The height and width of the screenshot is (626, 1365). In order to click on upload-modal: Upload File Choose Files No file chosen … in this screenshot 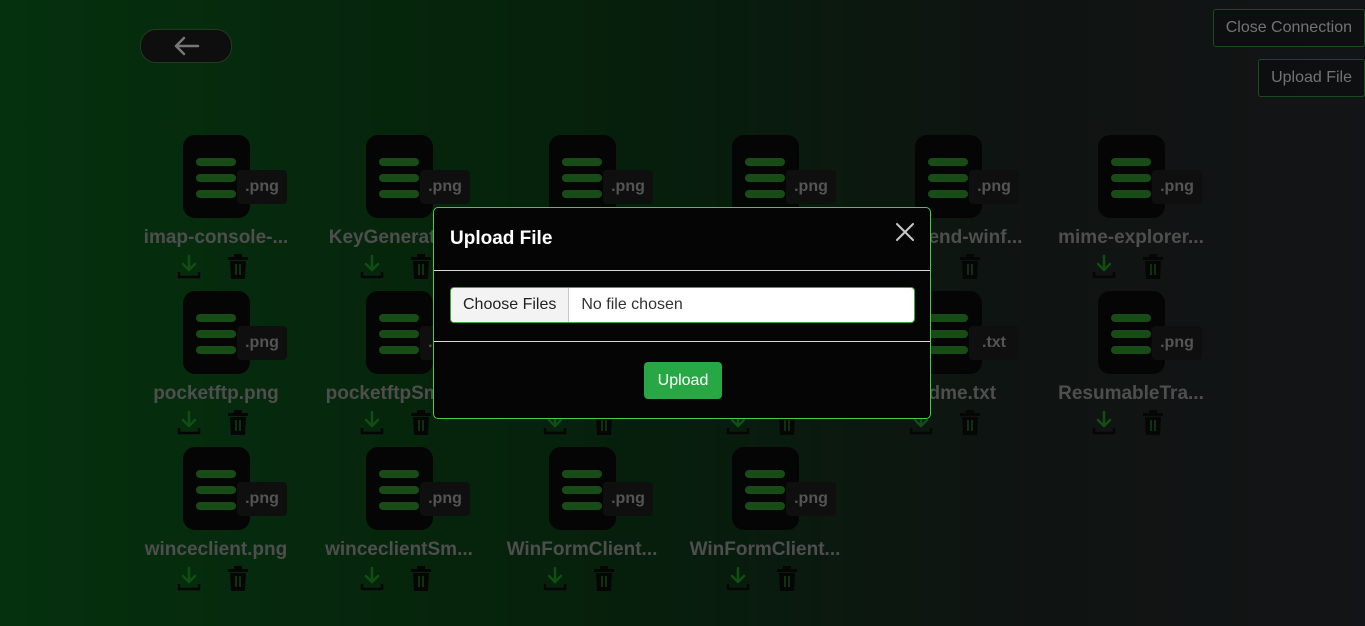, I will do `click(682, 313)`.